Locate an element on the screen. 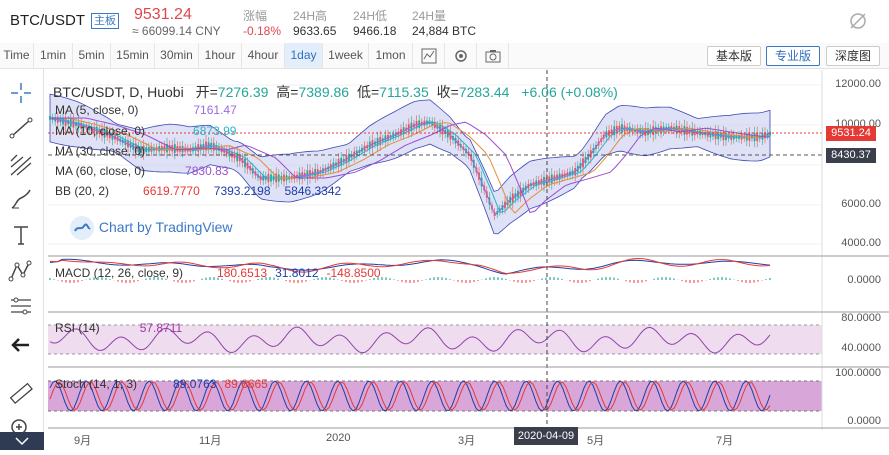  legend-ma30-label: MA (30, close, 0) is located at coordinates (100, 151).